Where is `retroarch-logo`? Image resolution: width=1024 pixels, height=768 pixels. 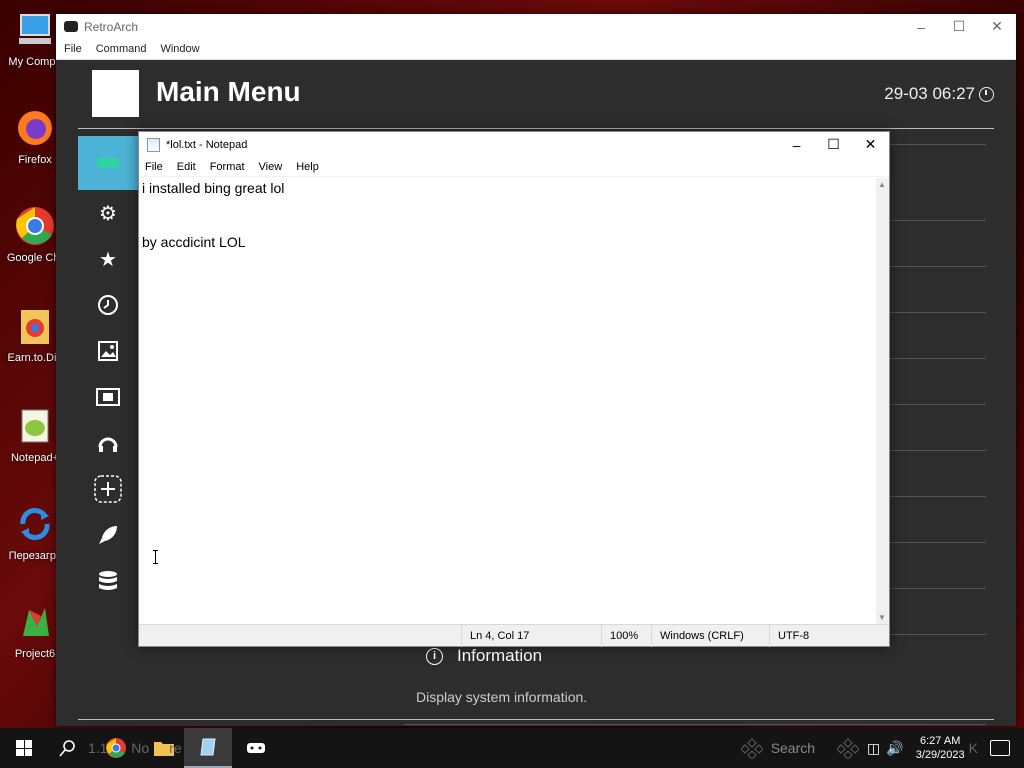
retroarch-logo is located at coordinates (115, 93).